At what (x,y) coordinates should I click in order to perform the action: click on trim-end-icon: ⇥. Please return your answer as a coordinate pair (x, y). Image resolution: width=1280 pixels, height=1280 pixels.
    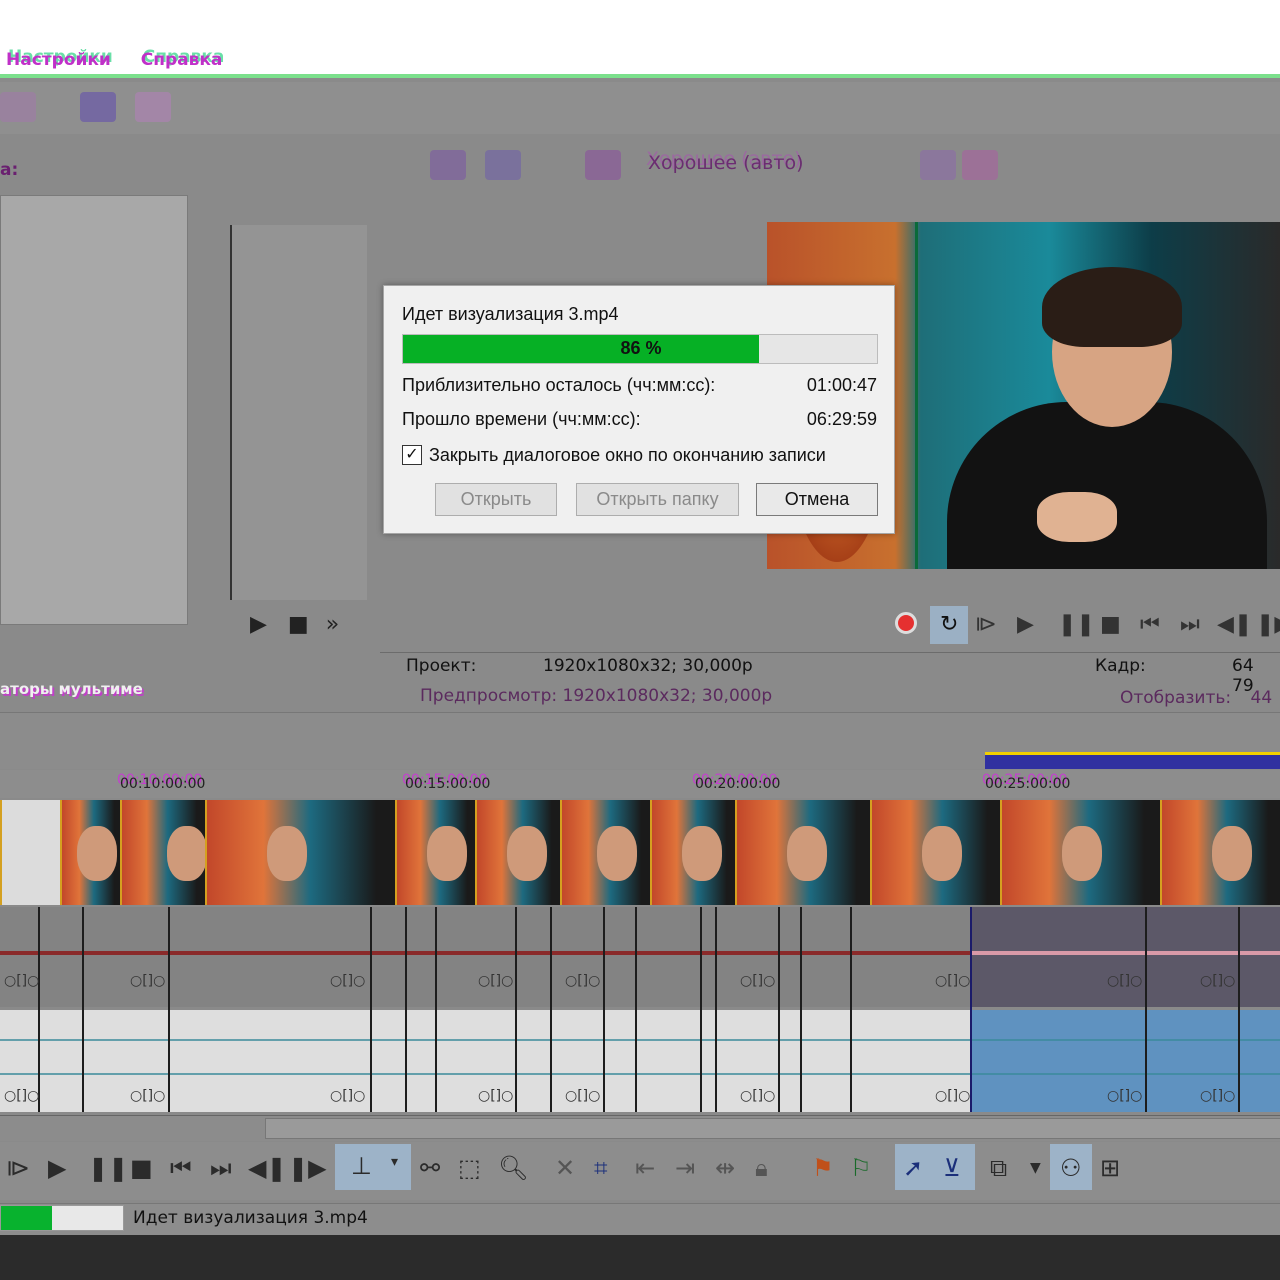
    Looking at the image, I should click on (685, 1168).